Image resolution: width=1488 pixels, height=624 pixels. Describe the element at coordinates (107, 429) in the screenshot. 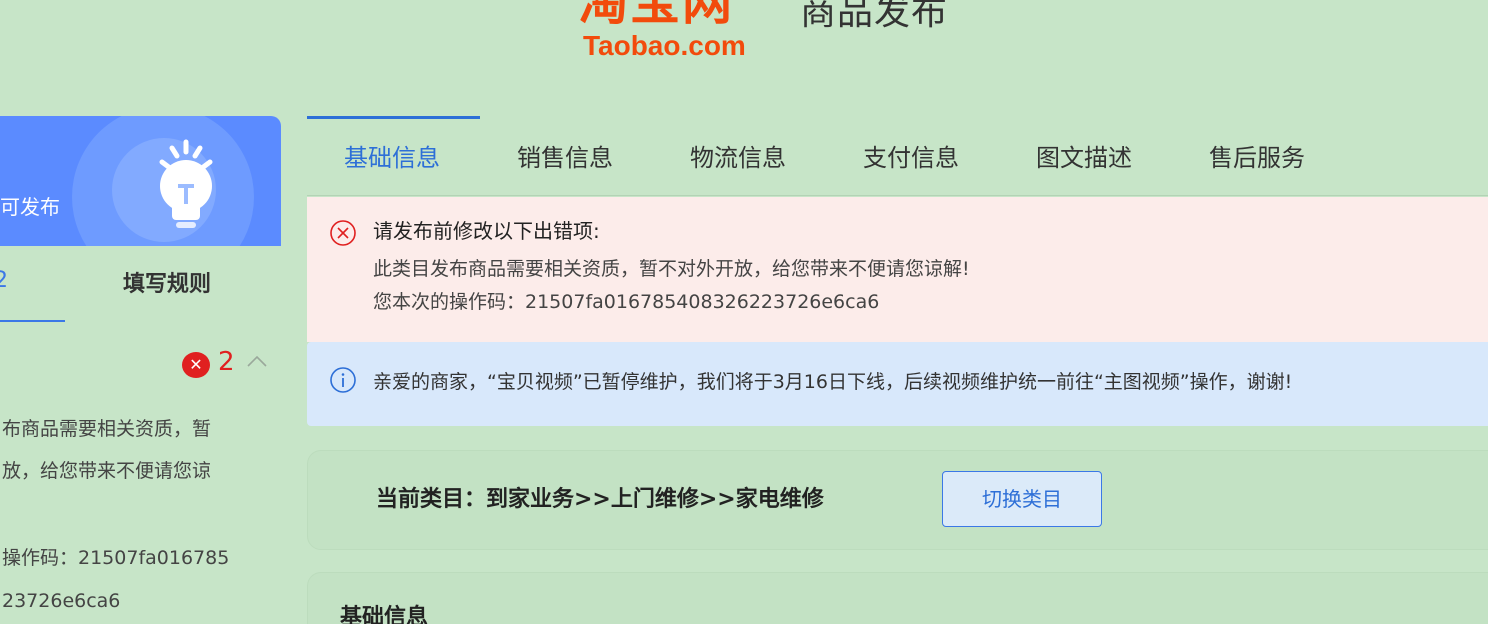

I see `left-error-line: 布商品需要相关资质，暂` at that location.